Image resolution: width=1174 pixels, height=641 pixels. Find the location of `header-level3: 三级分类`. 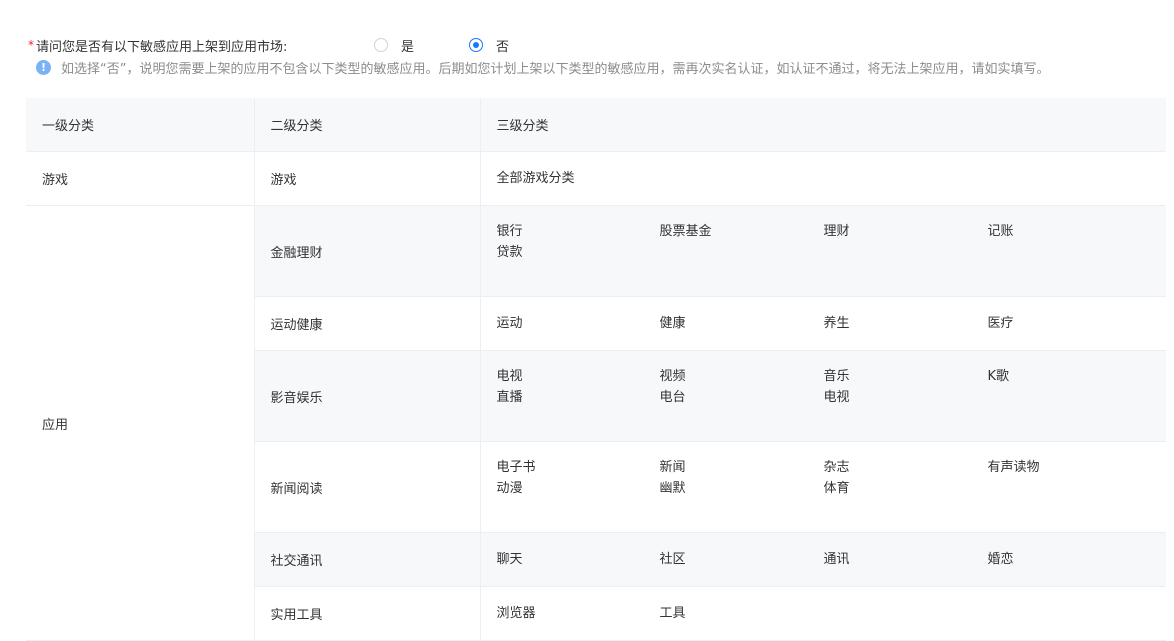

header-level3: 三级分类 is located at coordinates (822, 125).